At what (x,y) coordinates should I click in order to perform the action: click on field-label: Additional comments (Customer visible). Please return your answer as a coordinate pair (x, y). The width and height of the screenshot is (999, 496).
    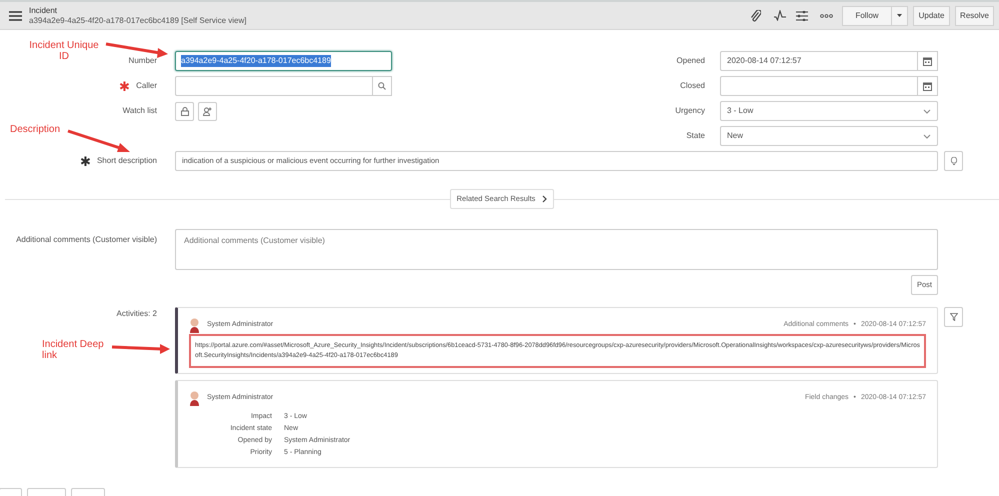
    Looking at the image, I should click on (86, 240).